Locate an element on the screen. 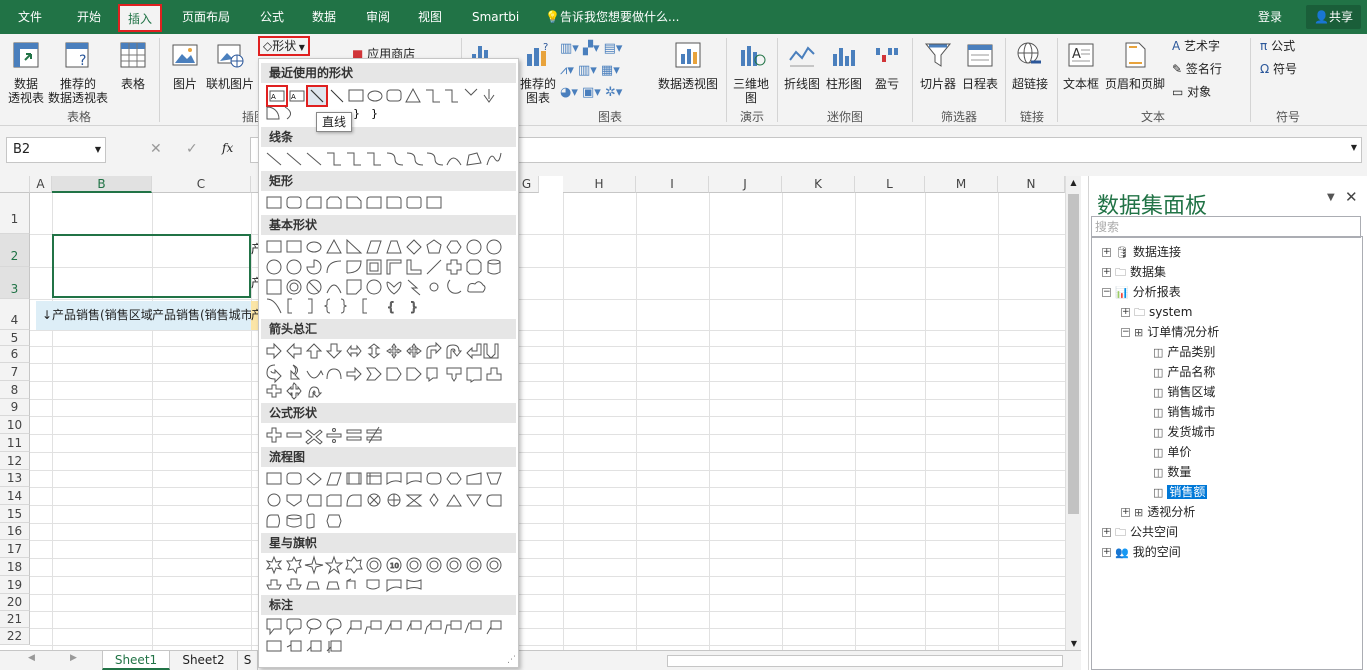 The image size is (1367, 670). row-header: 17 is located at coordinates (15, 549).